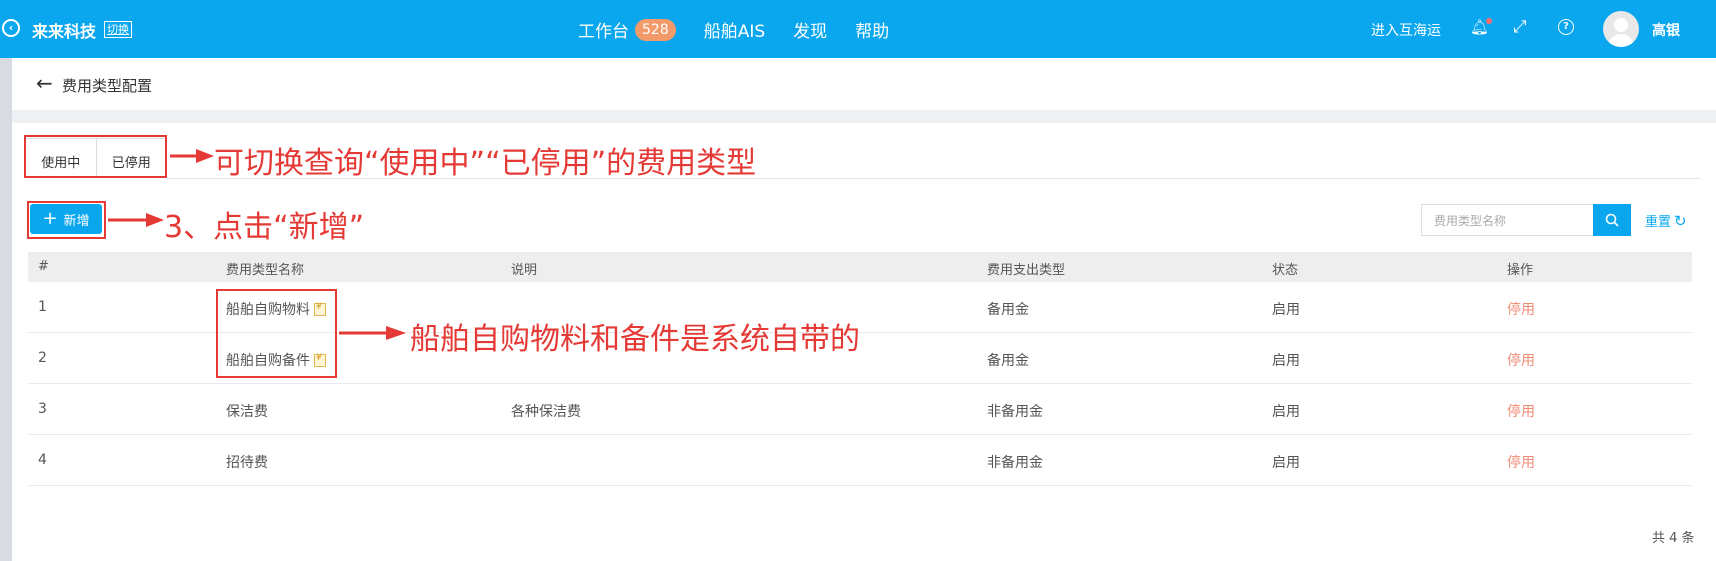 Image resolution: width=1716 pixels, height=561 pixels. I want to click on annotation-tabs-text: 可切换查询“使用中”“已停用”的费用类型, so click(485, 163).